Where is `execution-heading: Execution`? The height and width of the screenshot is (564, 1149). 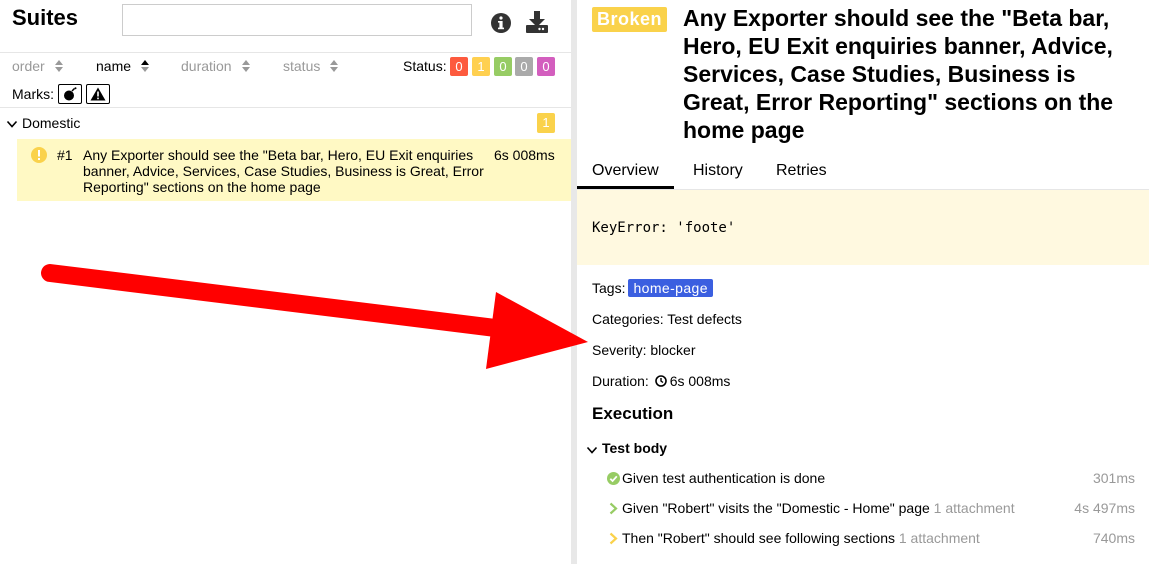
execution-heading: Execution is located at coordinates (633, 413).